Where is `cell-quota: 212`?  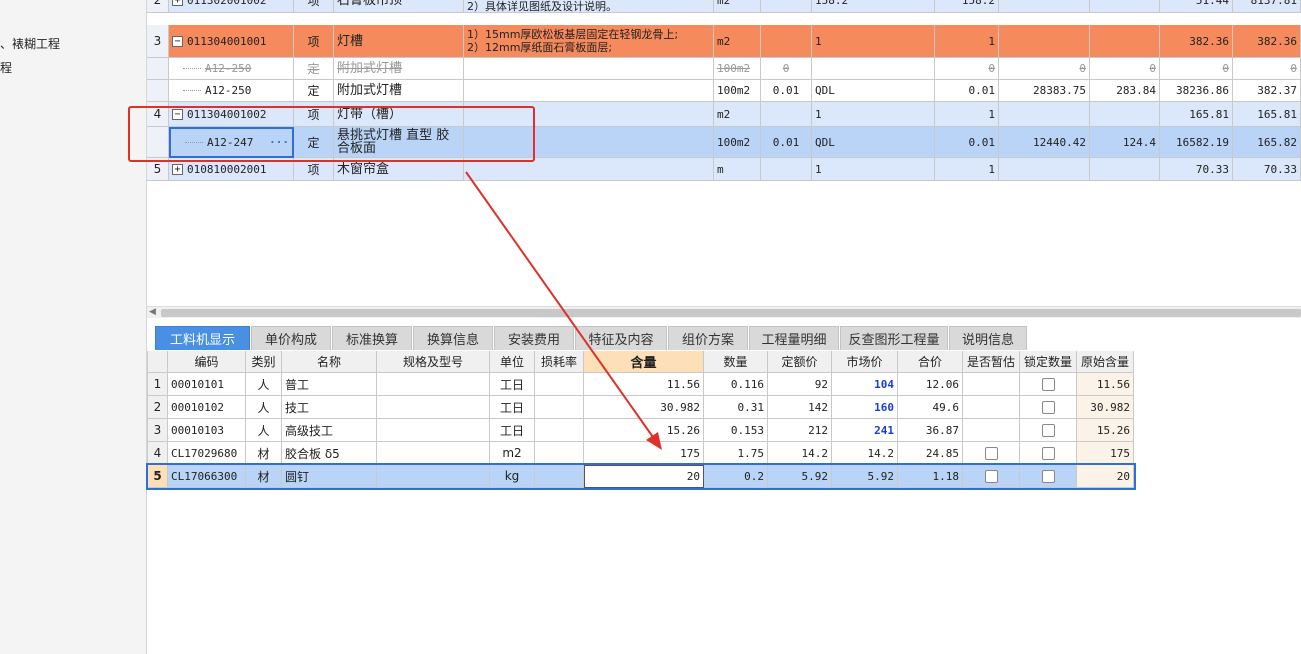 cell-quota: 212 is located at coordinates (800, 430).